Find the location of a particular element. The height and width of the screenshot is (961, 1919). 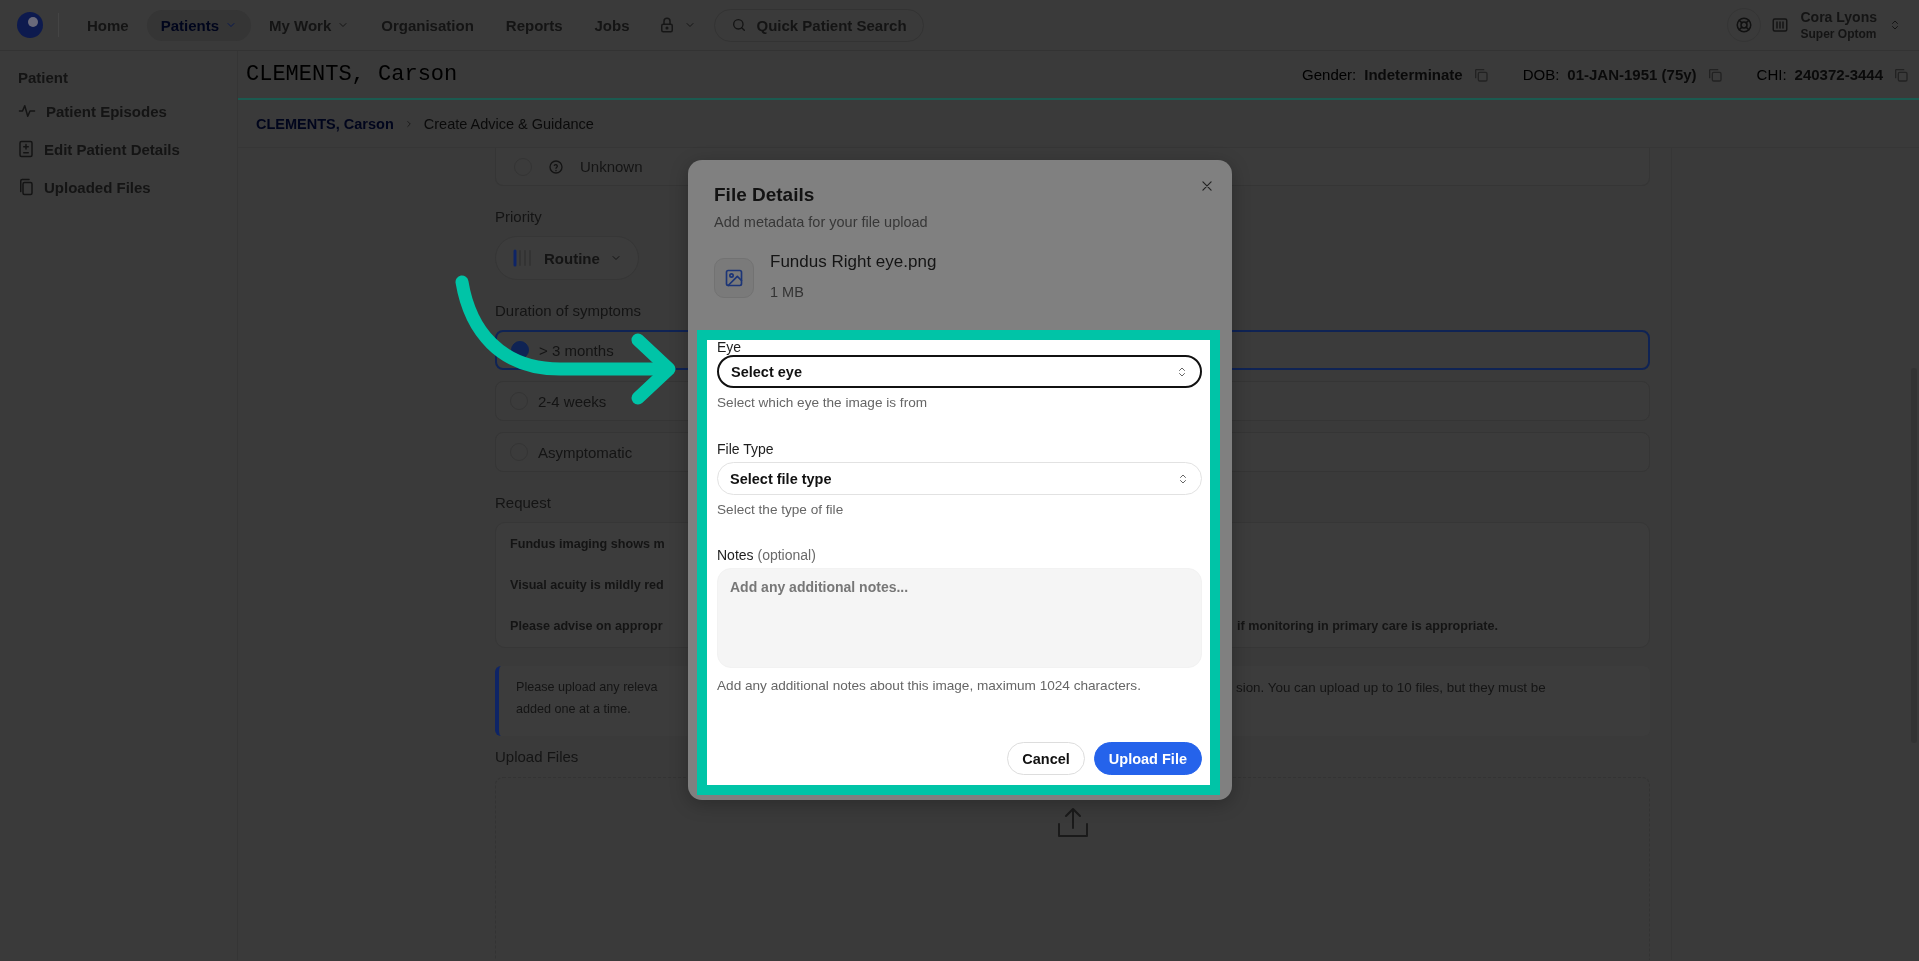

file-name: Fundus Right eye.png is located at coordinates (853, 262).